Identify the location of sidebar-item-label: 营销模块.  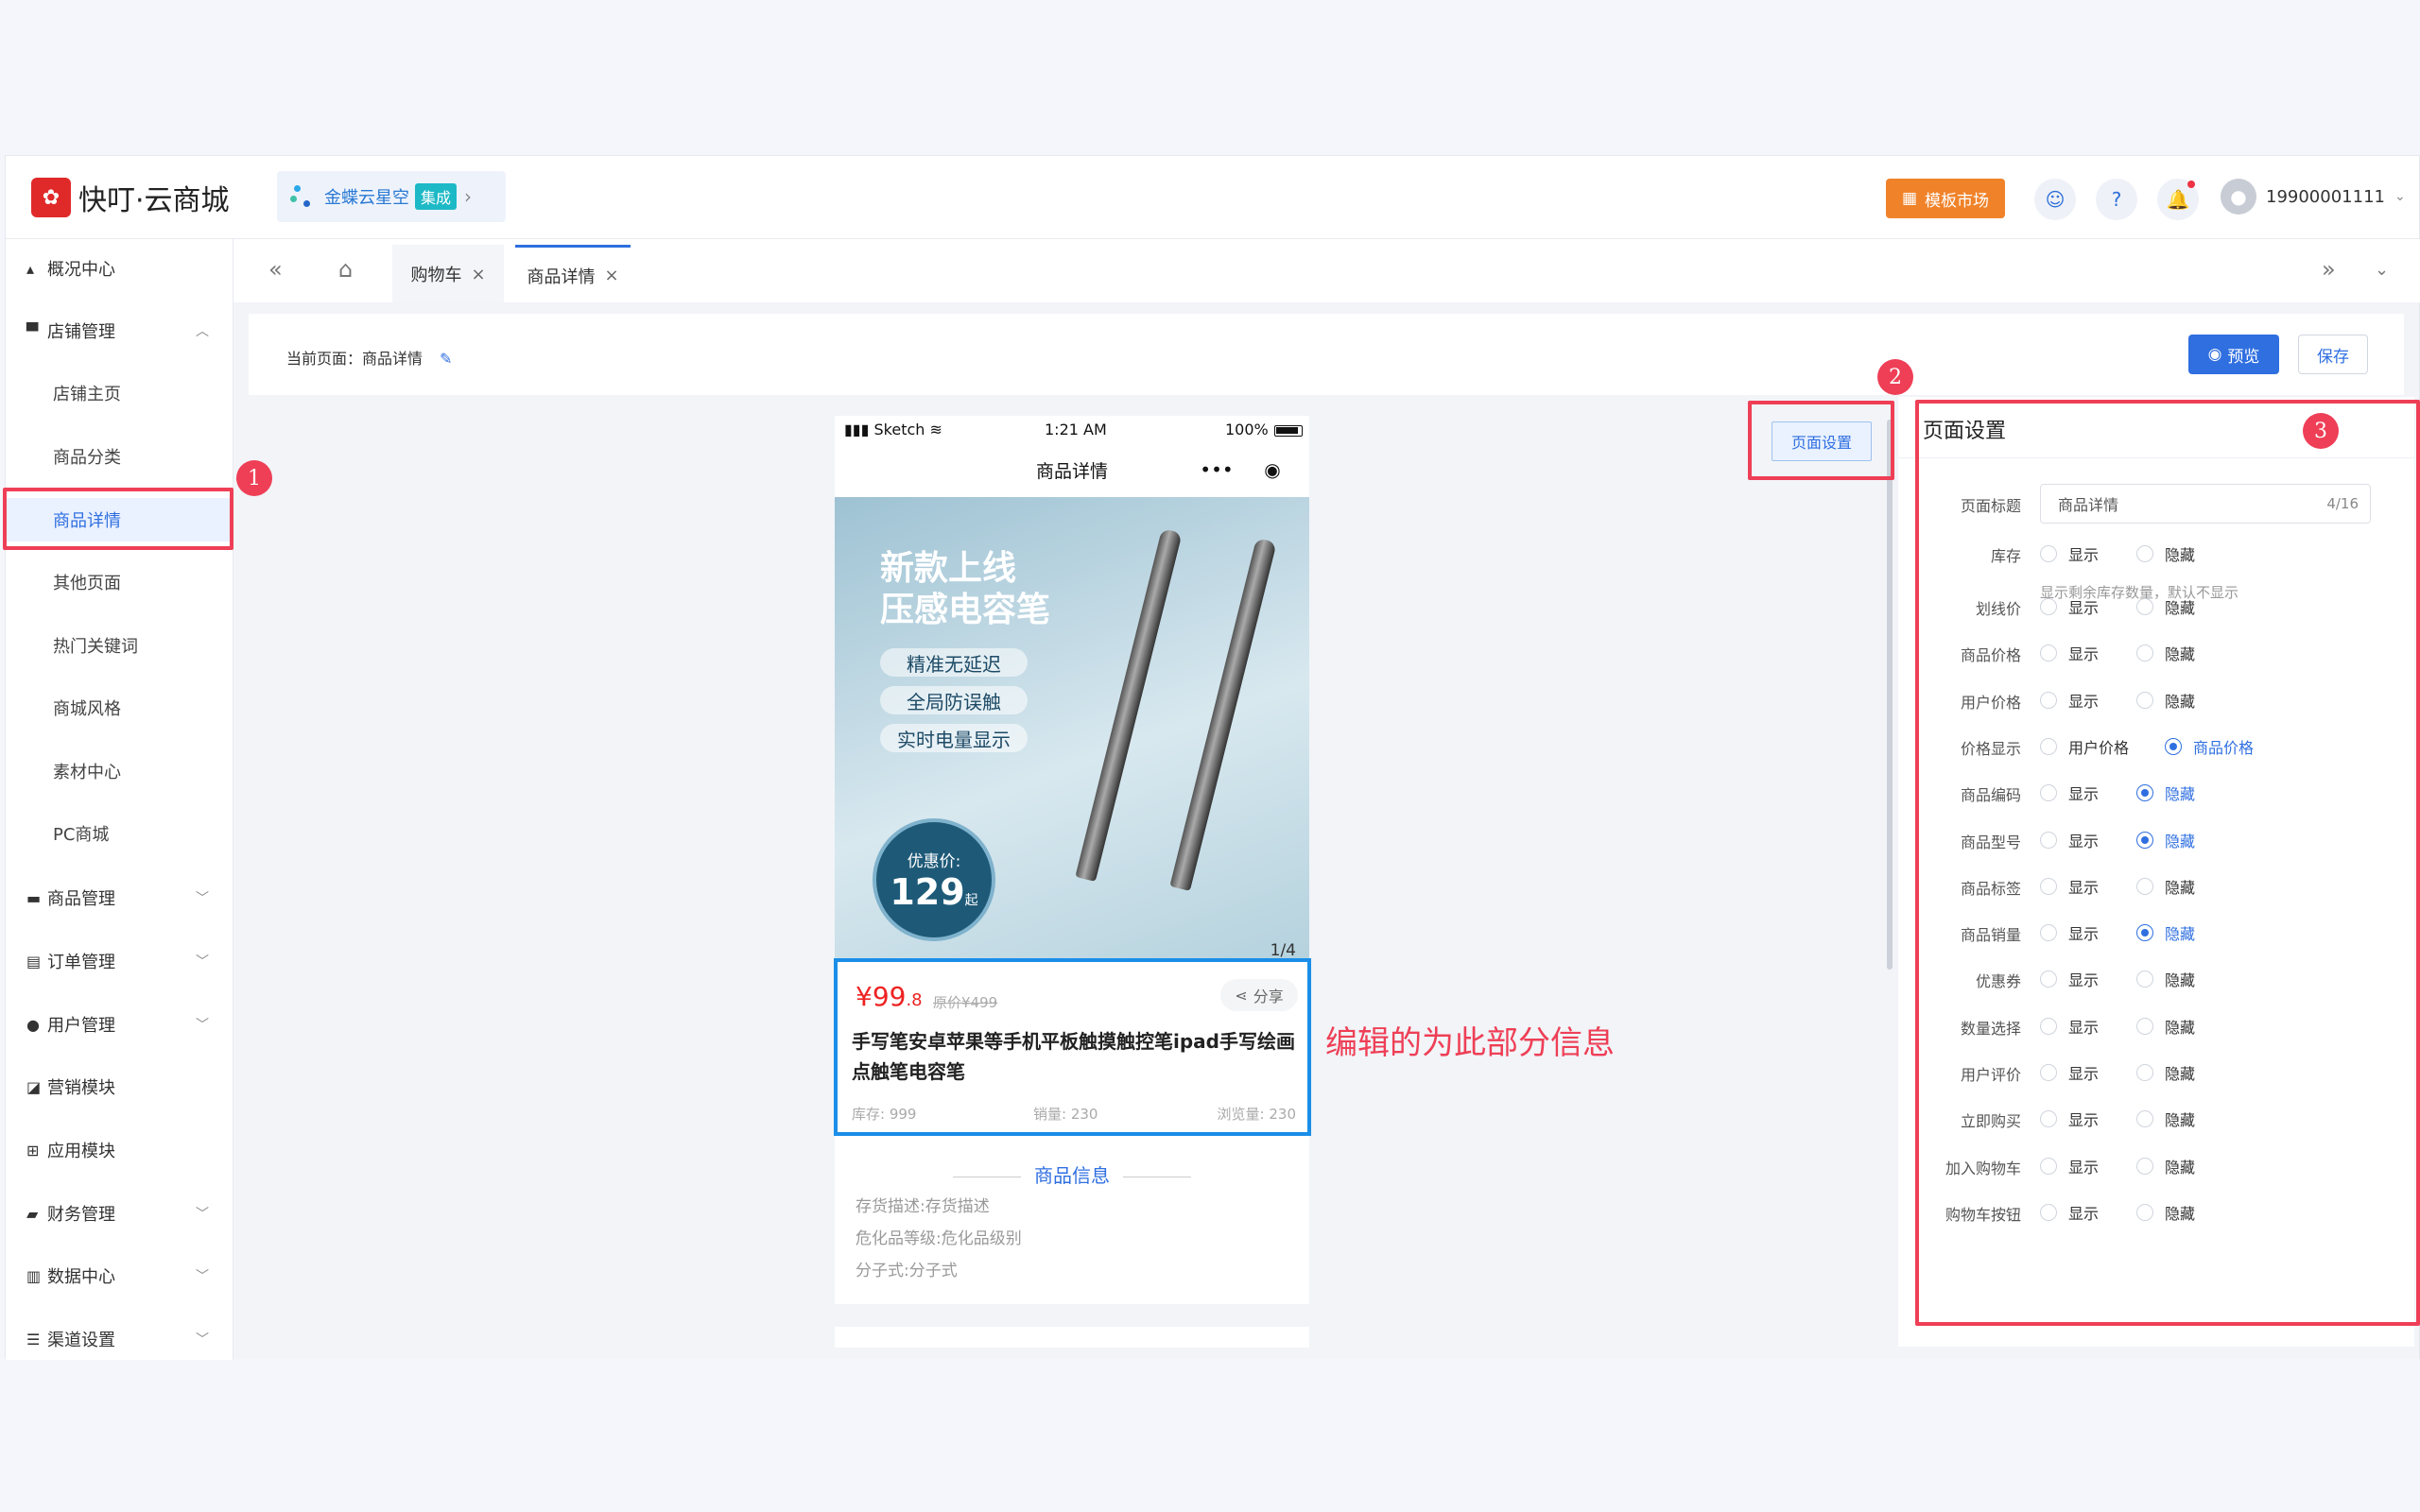
(81, 1088).